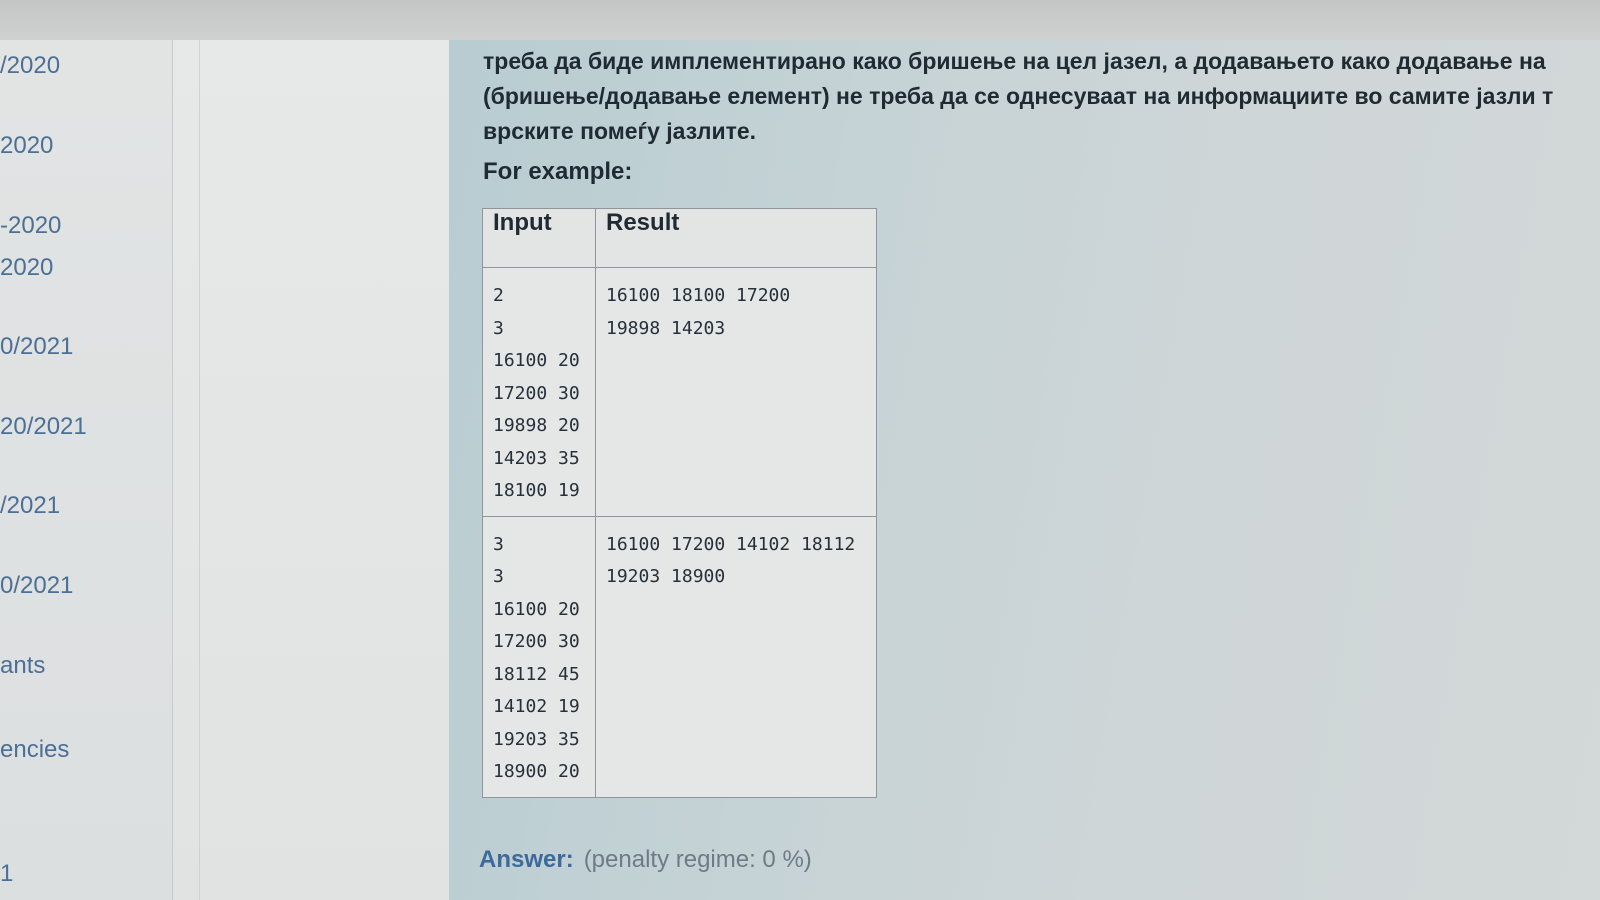 This screenshot has width=1600, height=900. What do you see at coordinates (698, 295) in the screenshot?
I see `result-line: 16100 18100 17200` at bounding box center [698, 295].